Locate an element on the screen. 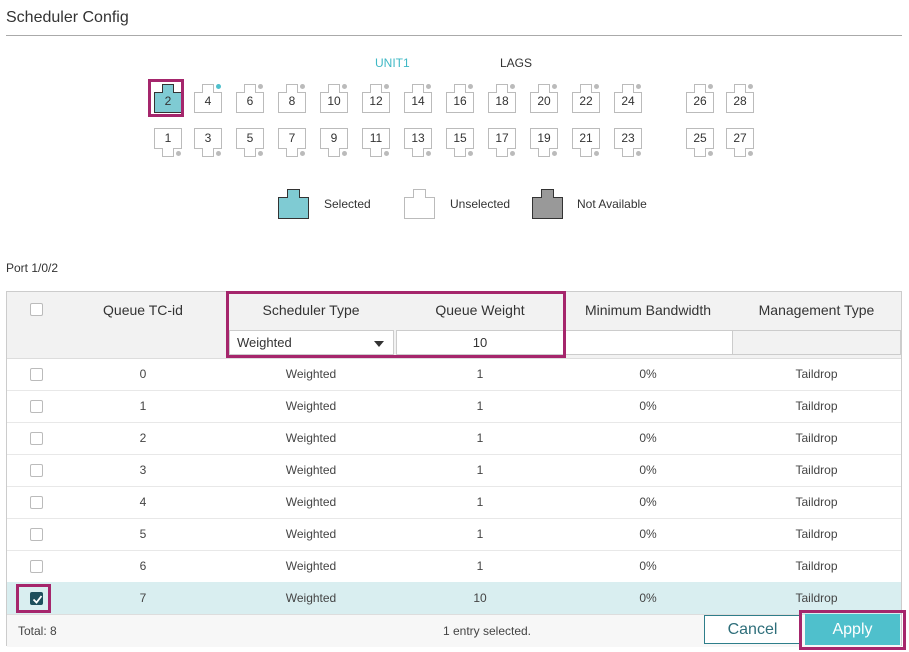  port-8: 8 is located at coordinates (292, 98).